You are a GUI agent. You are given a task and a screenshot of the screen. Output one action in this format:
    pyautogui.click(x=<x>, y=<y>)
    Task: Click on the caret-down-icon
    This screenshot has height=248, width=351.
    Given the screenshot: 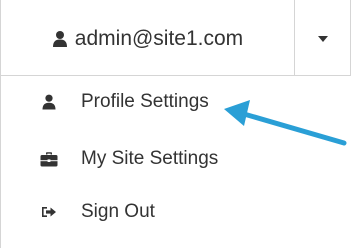 What is the action you would take?
    pyautogui.click(x=322, y=38)
    